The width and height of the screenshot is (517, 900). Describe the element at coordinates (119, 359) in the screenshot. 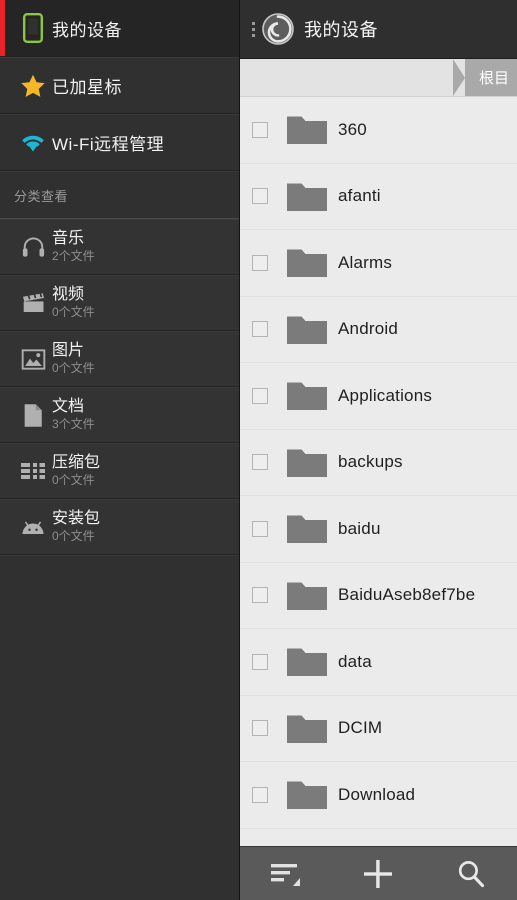

I see `sidebar-category-image: 图片 0个文件` at that location.